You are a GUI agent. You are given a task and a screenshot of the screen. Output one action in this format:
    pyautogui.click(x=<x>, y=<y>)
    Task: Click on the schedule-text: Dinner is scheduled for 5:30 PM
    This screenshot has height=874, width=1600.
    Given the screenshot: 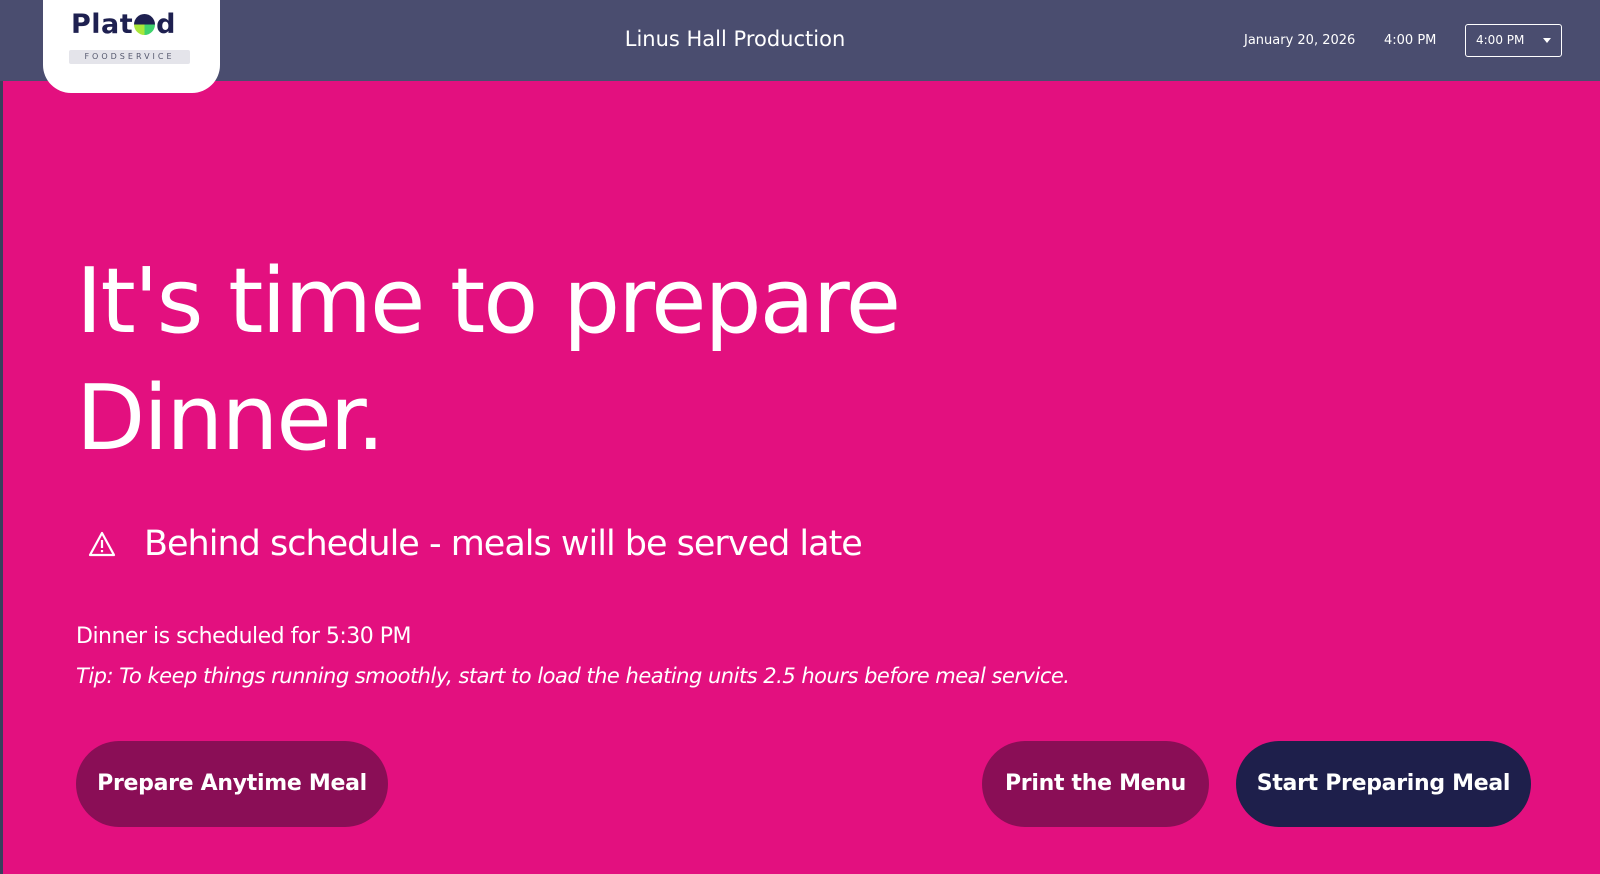 What is the action you would take?
    pyautogui.click(x=244, y=636)
    